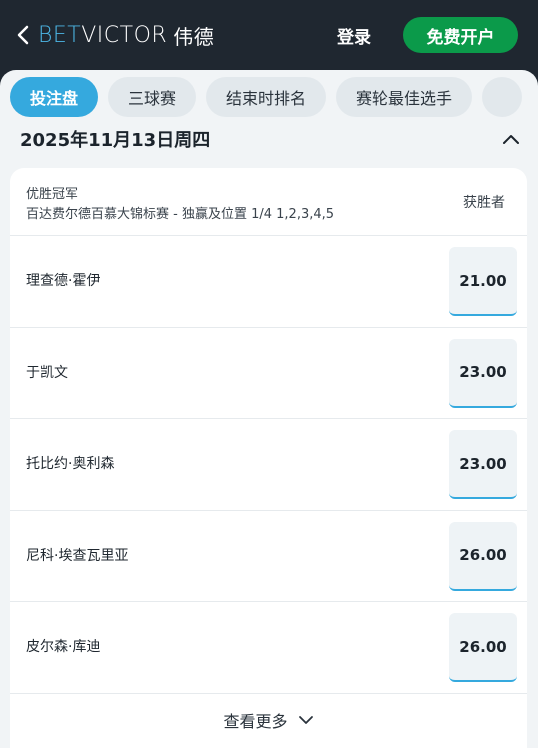 This screenshot has width=538, height=748. Describe the element at coordinates (460, 35) in the screenshot. I see `signup-button: 免费开户` at that location.